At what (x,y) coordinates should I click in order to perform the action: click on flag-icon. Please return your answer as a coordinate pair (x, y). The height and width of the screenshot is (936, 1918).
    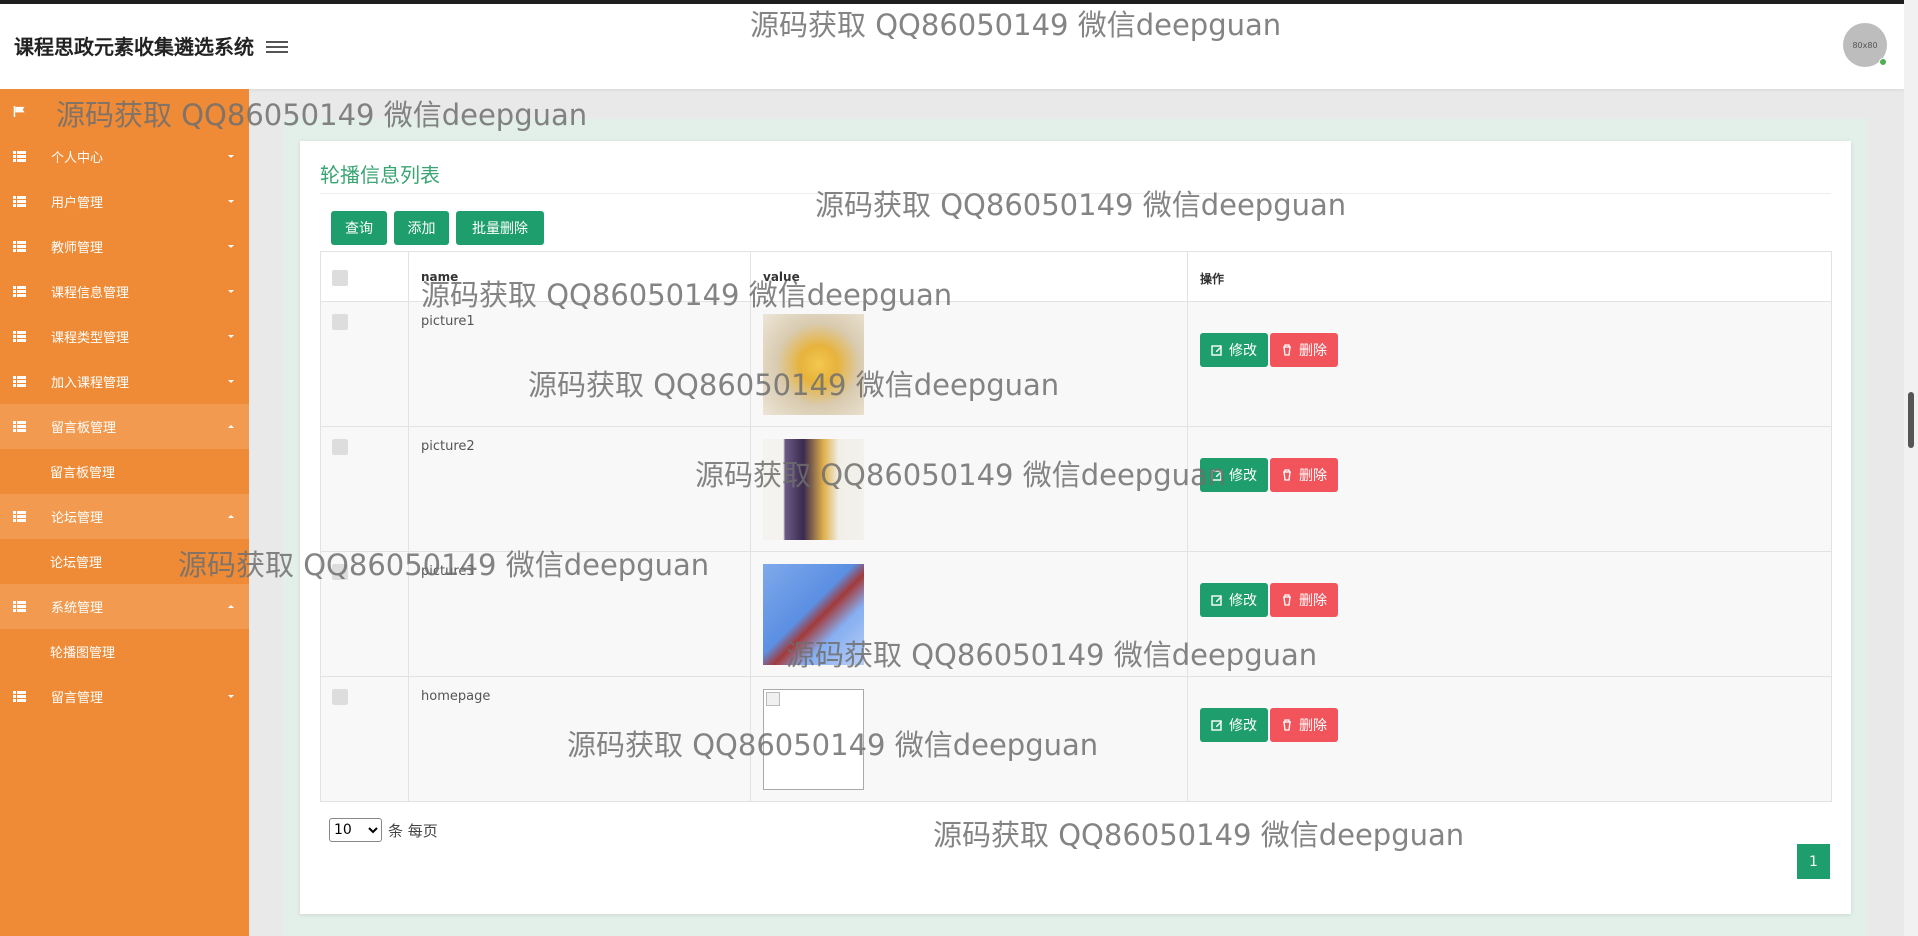
    Looking at the image, I should click on (19, 111).